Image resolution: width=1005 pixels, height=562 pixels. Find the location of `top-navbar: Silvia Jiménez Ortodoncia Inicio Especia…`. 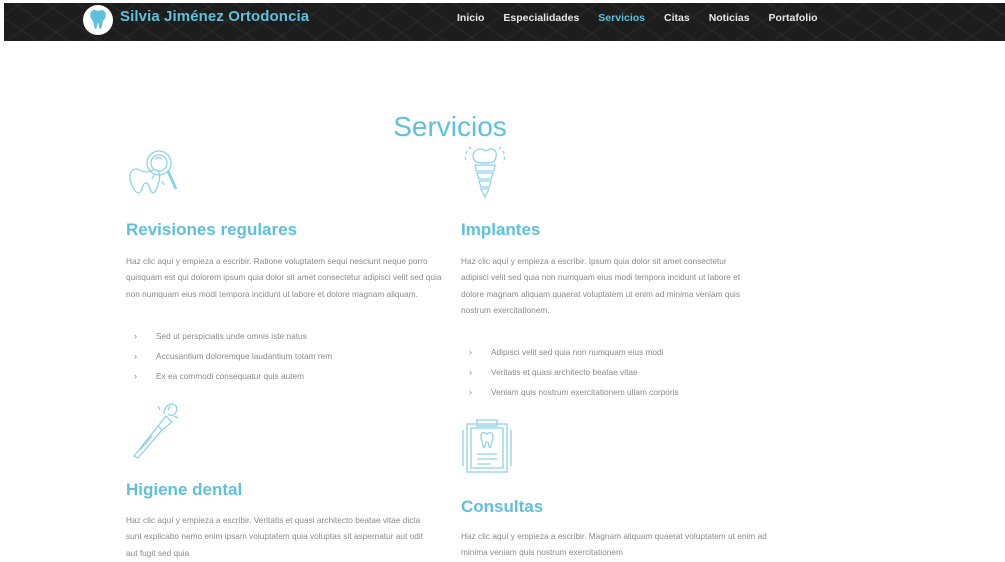

top-navbar: Silvia Jiménez Ortodoncia Inicio Especia… is located at coordinates (504, 22).